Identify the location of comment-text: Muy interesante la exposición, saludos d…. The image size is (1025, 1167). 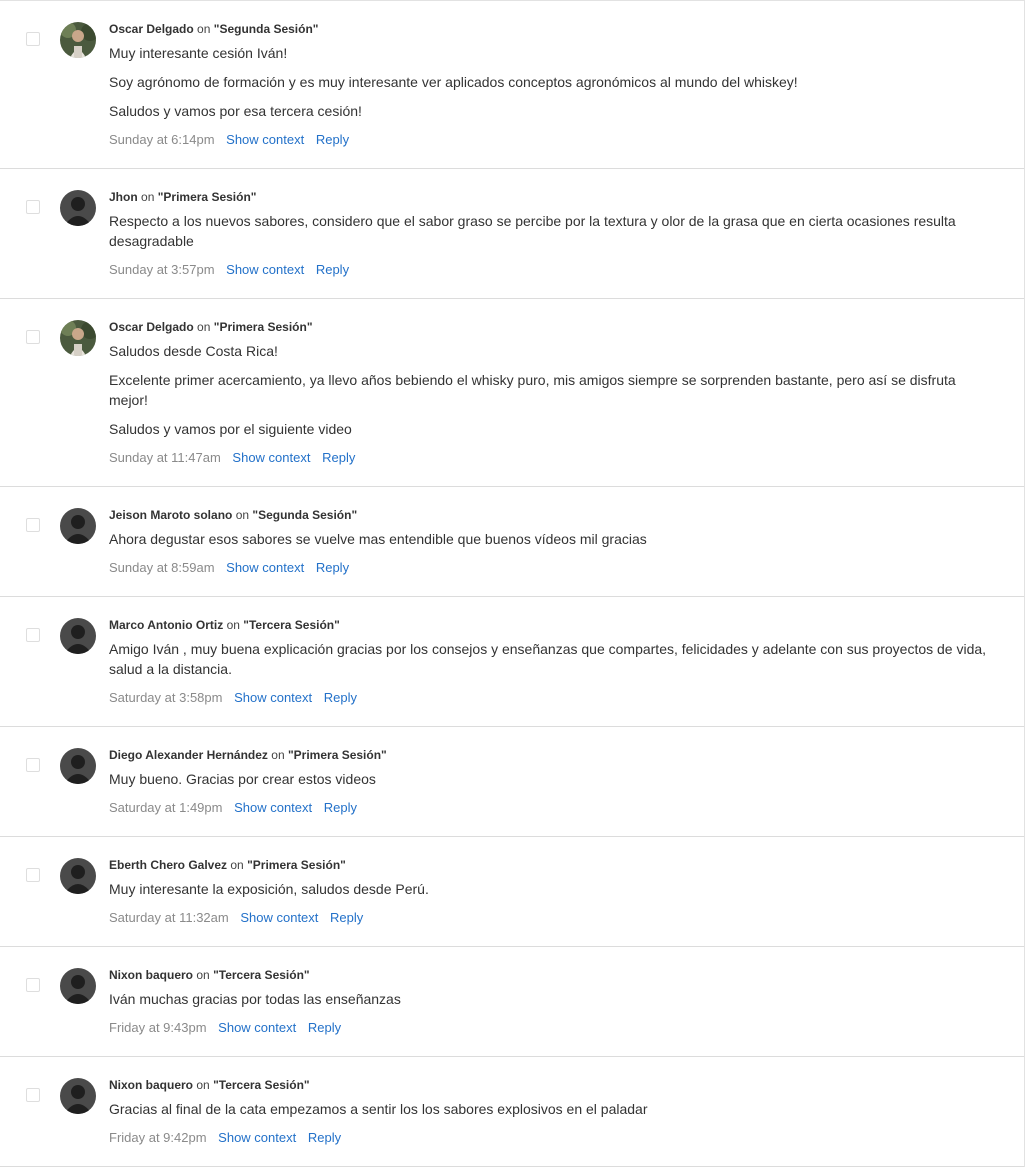
(269, 889).